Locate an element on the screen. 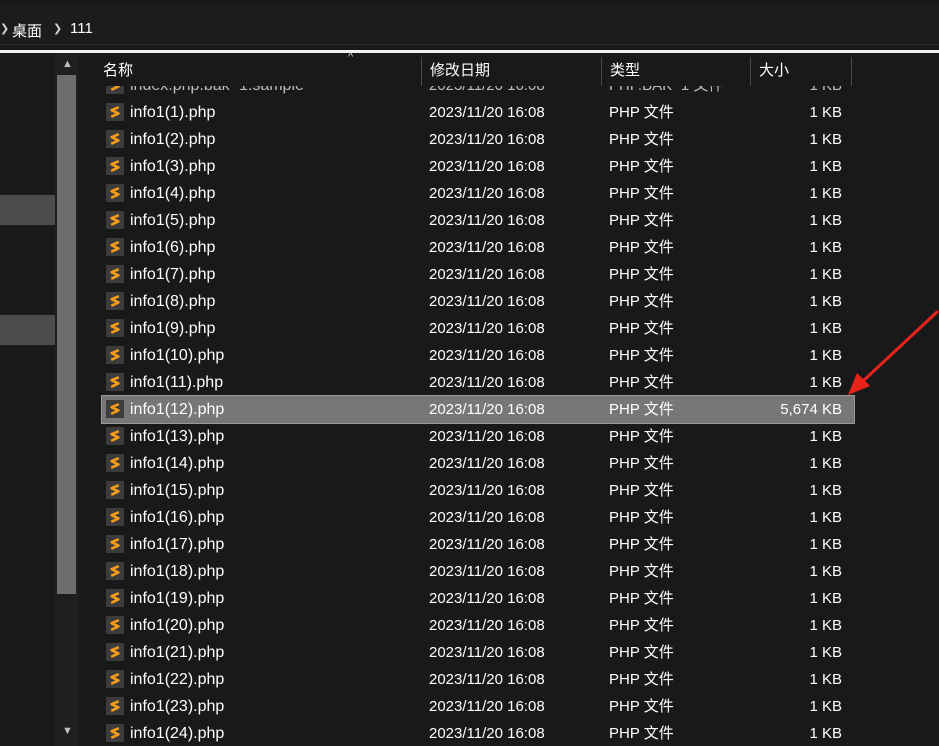  nav-scrollbar: ▲ ▼ is located at coordinates (67, 399).